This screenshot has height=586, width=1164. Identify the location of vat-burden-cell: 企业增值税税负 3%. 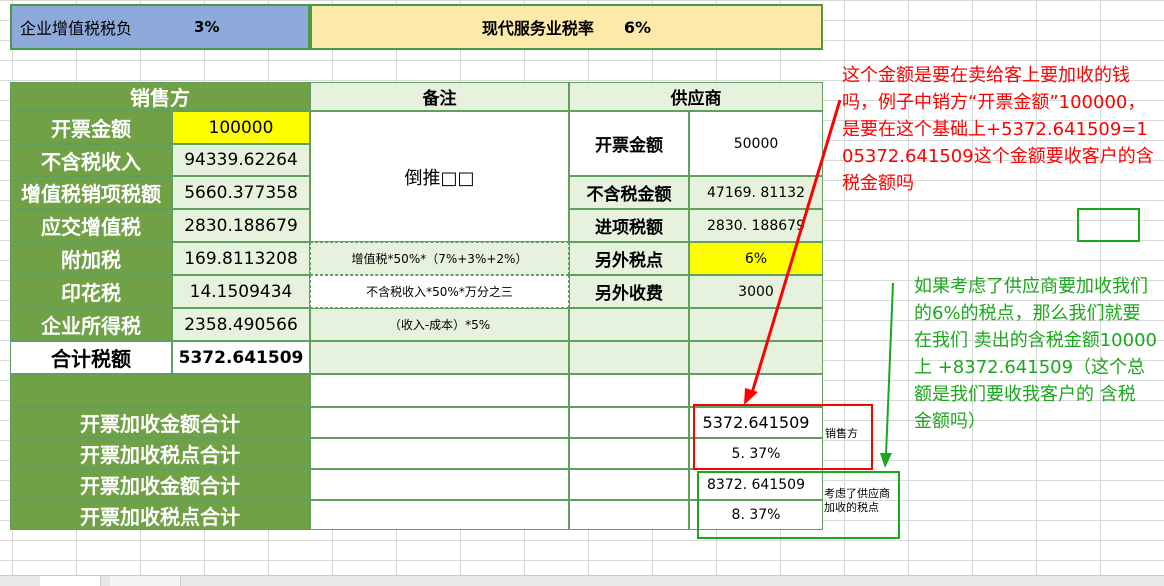
(160, 27).